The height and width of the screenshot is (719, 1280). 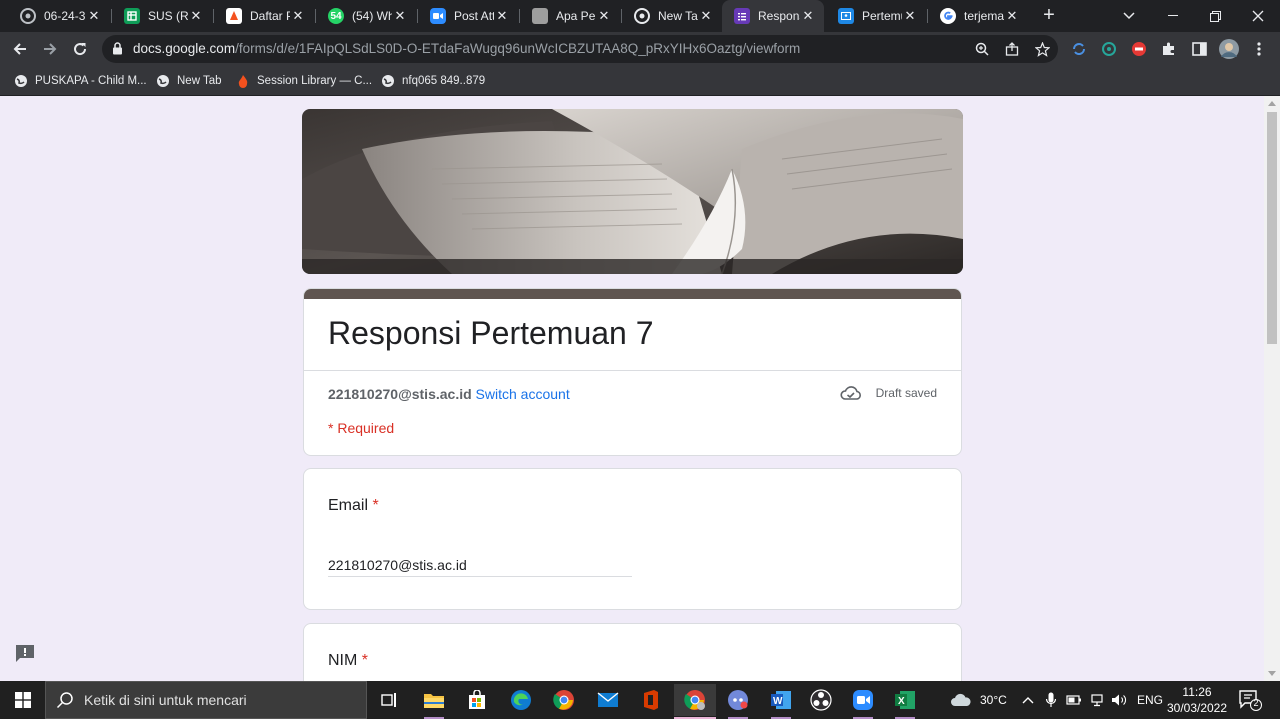 What do you see at coordinates (978, 700) in the screenshot?
I see `weather-widget: 30°C` at bounding box center [978, 700].